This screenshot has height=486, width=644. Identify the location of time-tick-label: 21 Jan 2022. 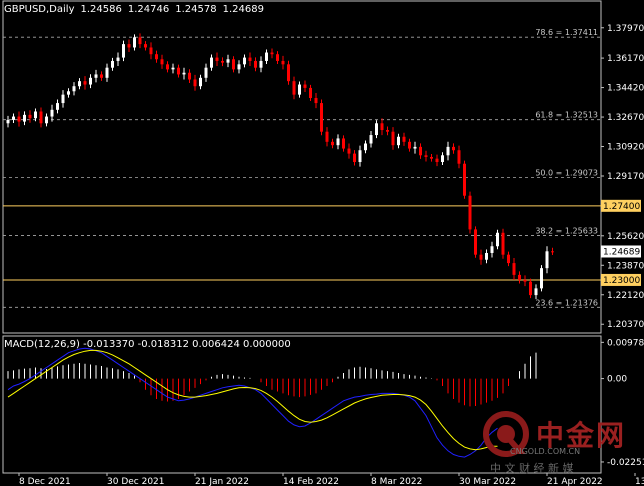
(222, 481).